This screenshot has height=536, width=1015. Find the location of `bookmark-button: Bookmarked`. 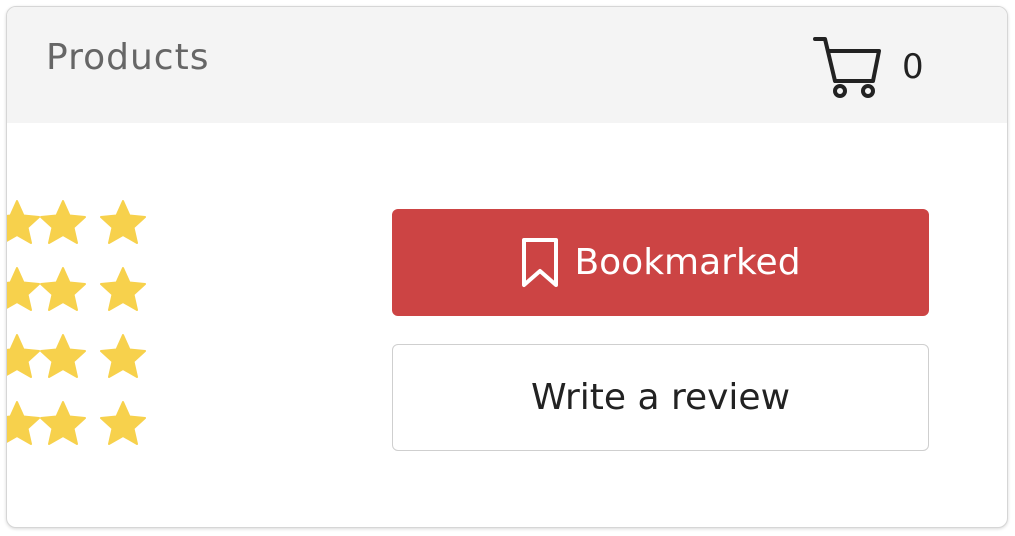

bookmark-button: Bookmarked is located at coordinates (660, 262).